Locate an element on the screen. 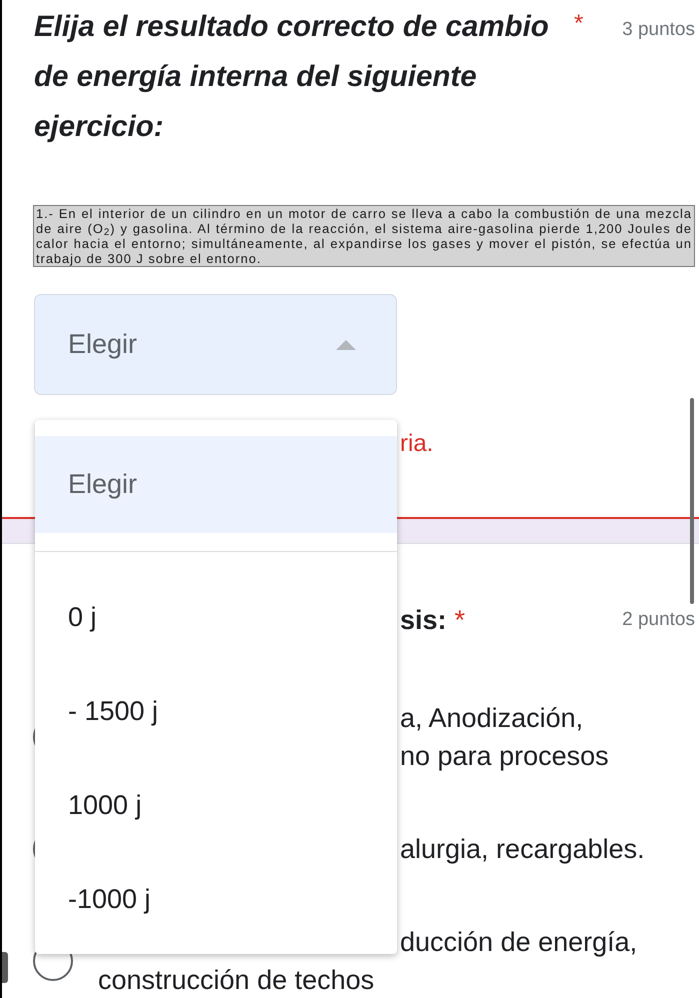 This screenshot has height=998, width=699. menu-option: -1000 j is located at coordinates (216, 899).